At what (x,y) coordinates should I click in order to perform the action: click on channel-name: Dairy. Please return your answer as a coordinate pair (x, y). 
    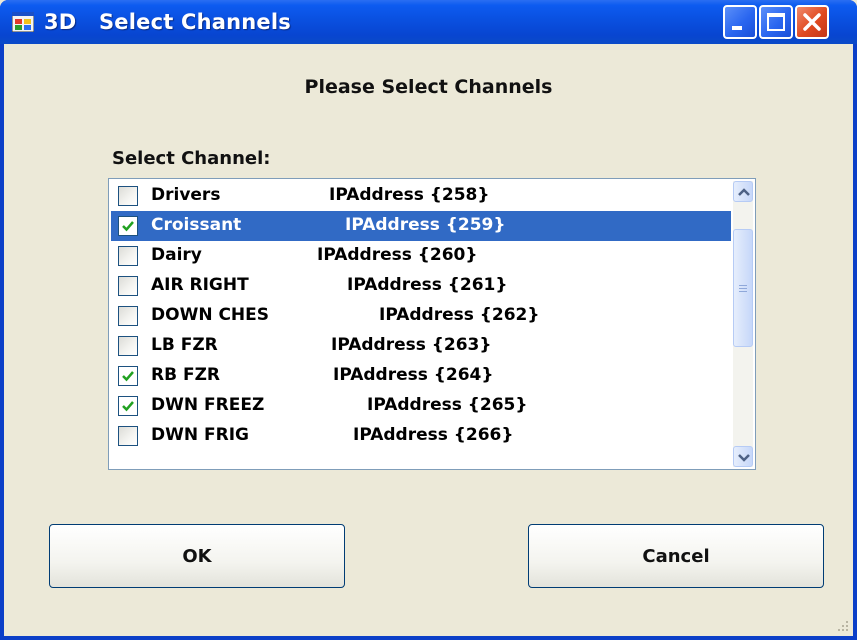
    Looking at the image, I should click on (176, 255).